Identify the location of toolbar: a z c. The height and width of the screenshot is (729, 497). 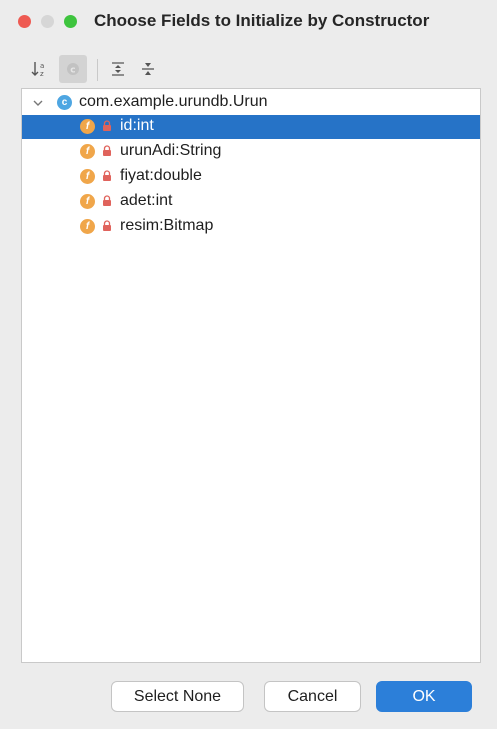
(252, 70).